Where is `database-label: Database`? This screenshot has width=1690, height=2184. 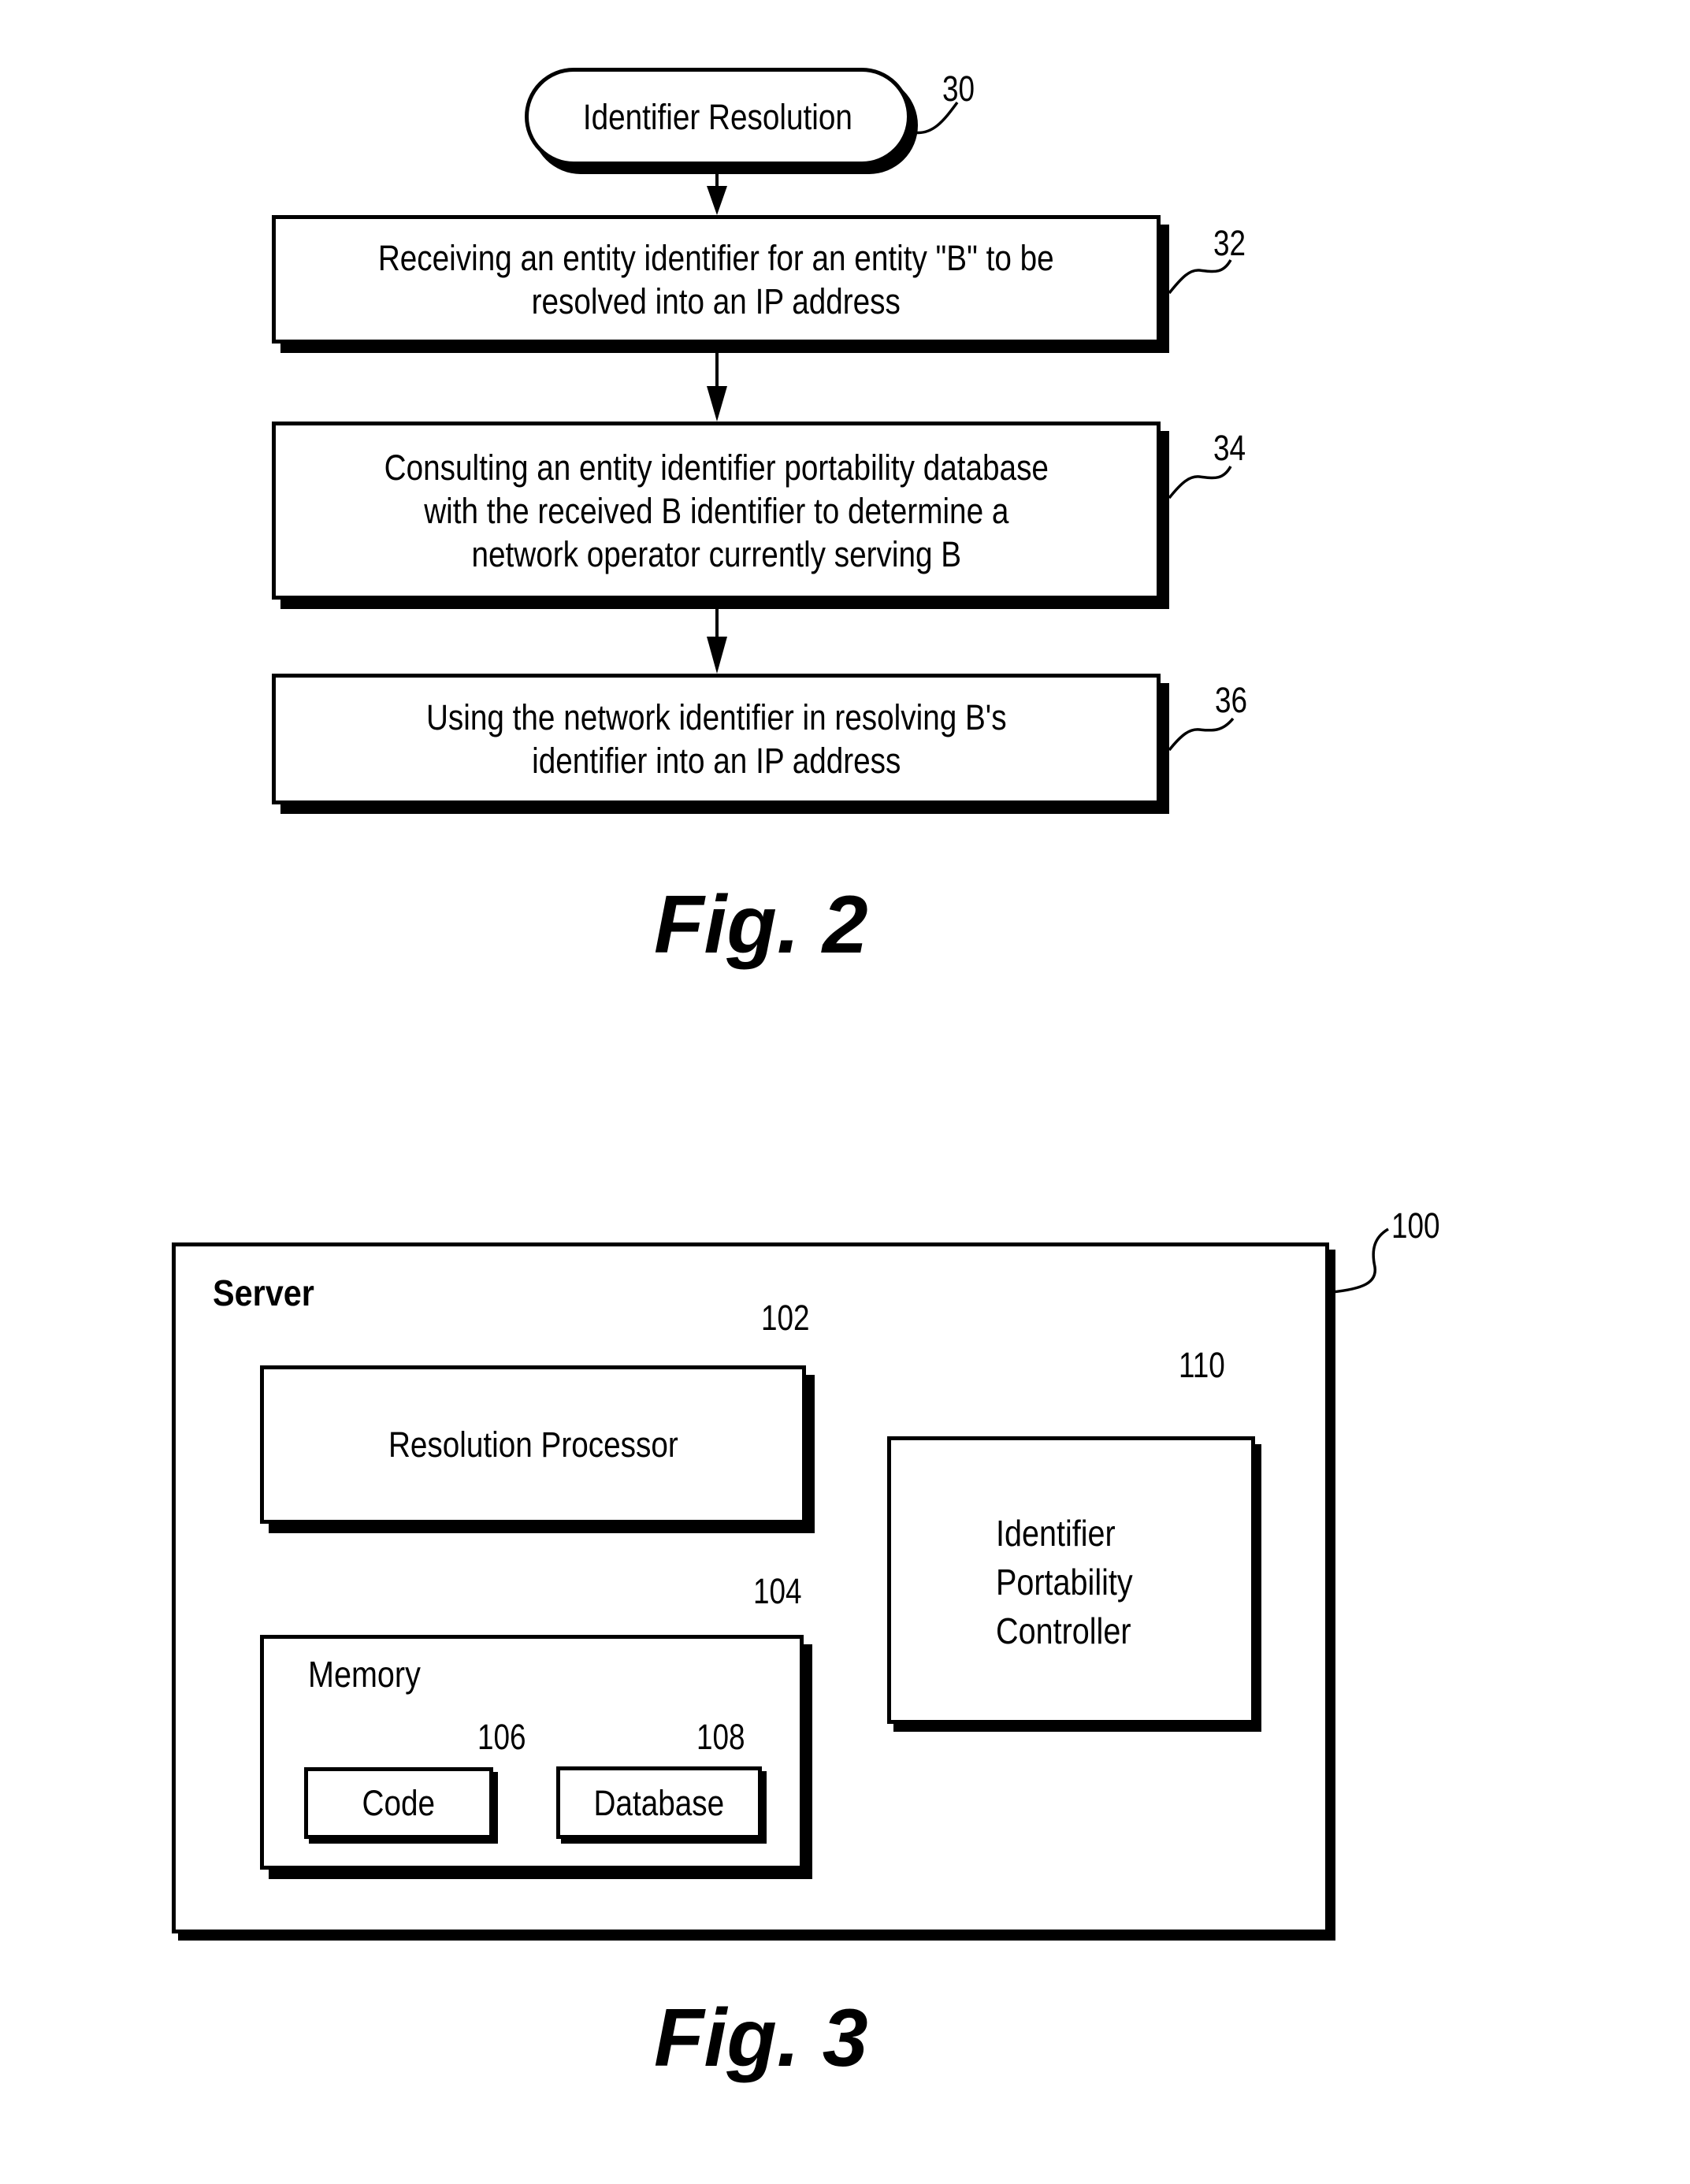
database-label: Database is located at coordinates (659, 1802).